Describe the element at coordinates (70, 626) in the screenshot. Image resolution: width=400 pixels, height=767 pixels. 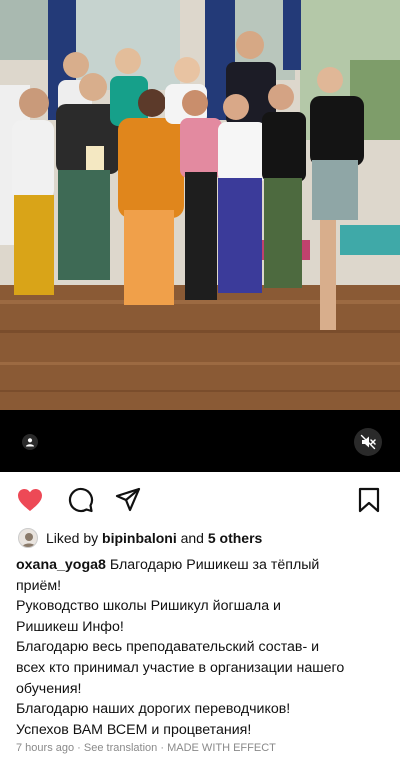
I see `caption-line: Ришикеш Инфо!` at that location.